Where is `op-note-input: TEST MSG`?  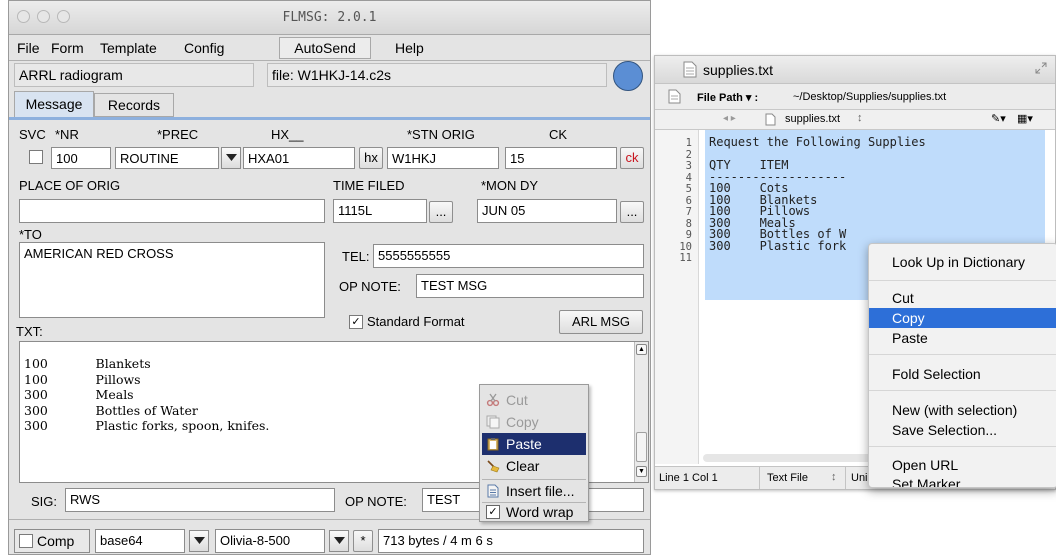
op-note-input: TEST MSG is located at coordinates (530, 286).